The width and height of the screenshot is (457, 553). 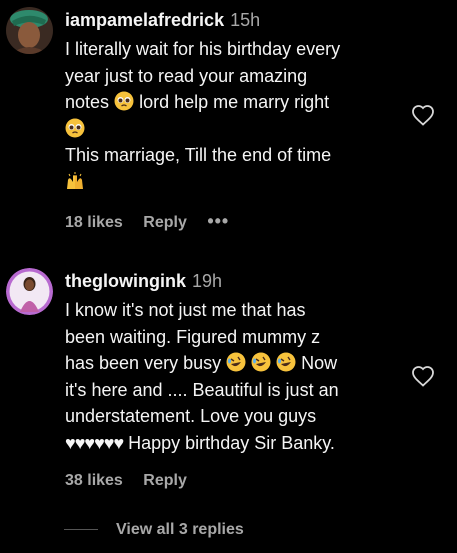 I want to click on comment-line-text: has been very busy, so click(x=143, y=363).